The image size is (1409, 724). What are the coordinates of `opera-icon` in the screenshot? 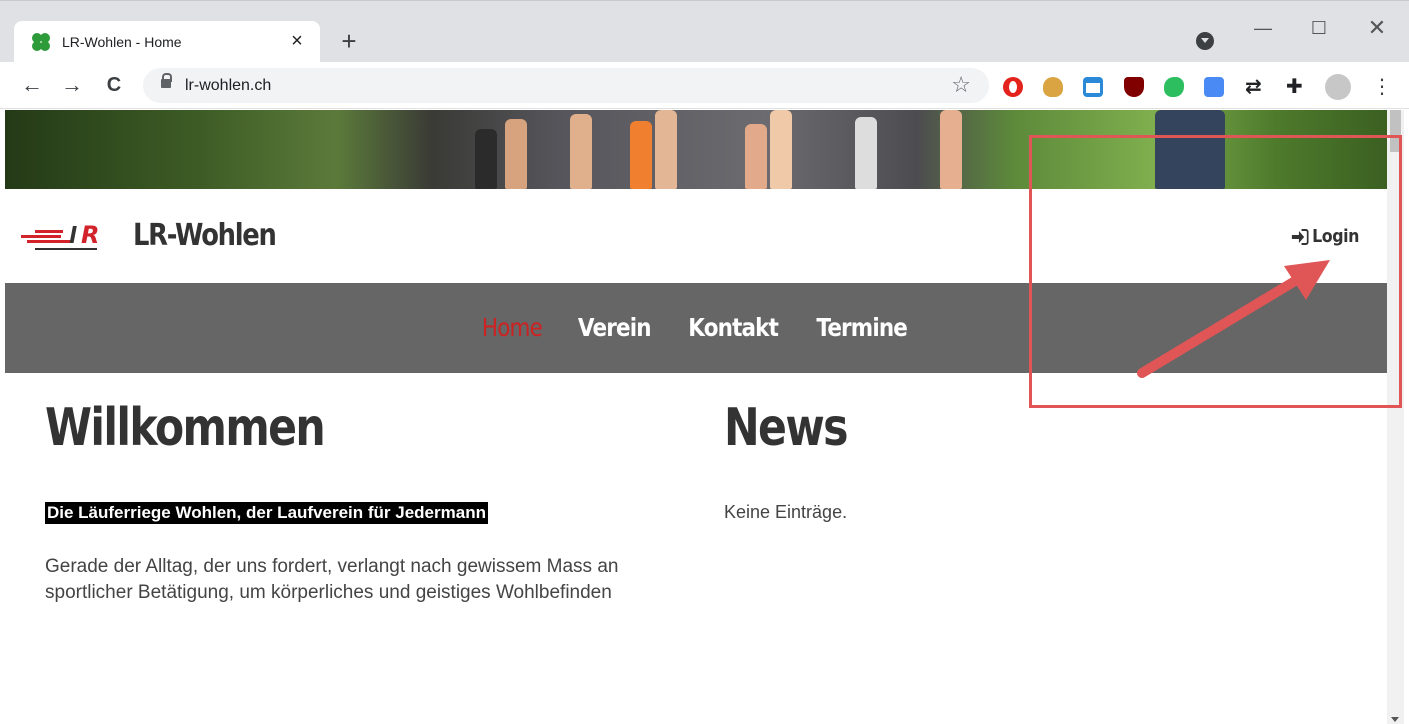 It's located at (1013, 87).